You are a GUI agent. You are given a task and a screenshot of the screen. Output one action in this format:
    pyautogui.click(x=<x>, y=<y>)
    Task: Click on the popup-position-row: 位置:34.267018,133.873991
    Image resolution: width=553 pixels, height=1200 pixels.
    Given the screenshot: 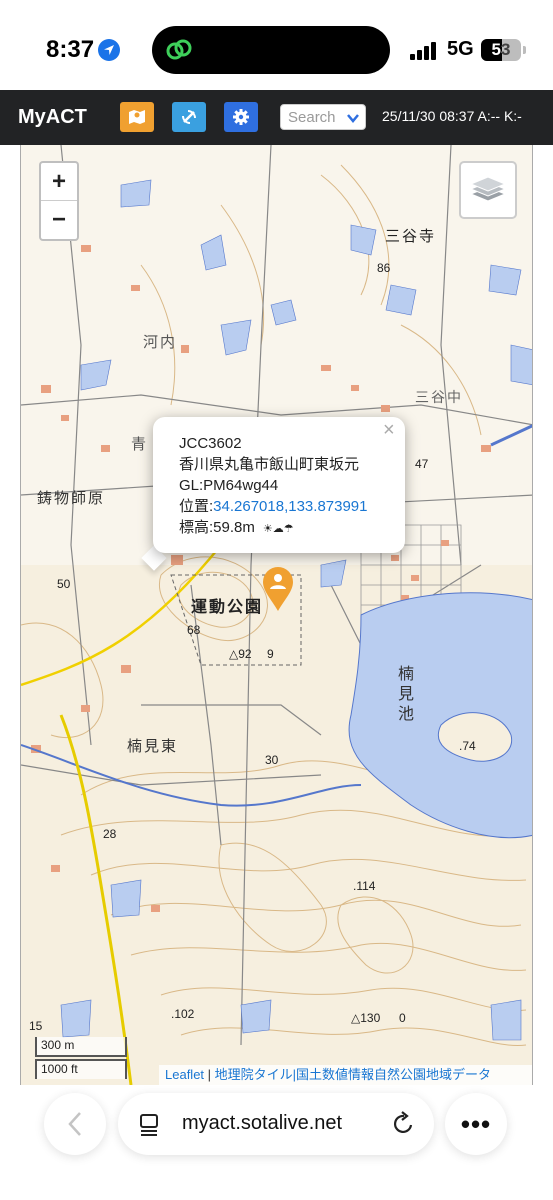 What is the action you would take?
    pyautogui.click(x=273, y=506)
    